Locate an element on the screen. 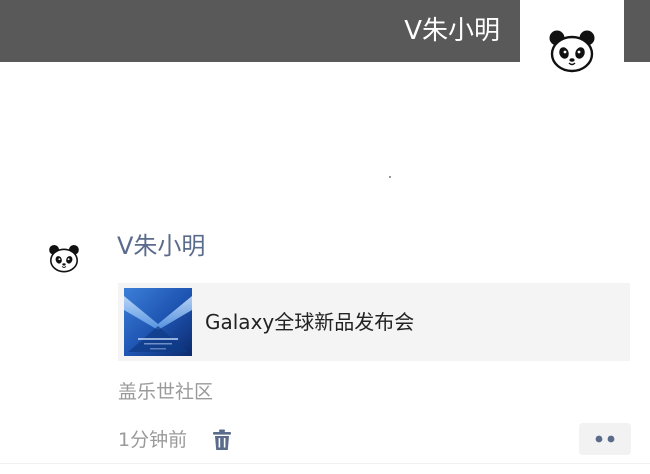 The height and width of the screenshot is (474, 650). more-dots-icon is located at coordinates (605, 439).